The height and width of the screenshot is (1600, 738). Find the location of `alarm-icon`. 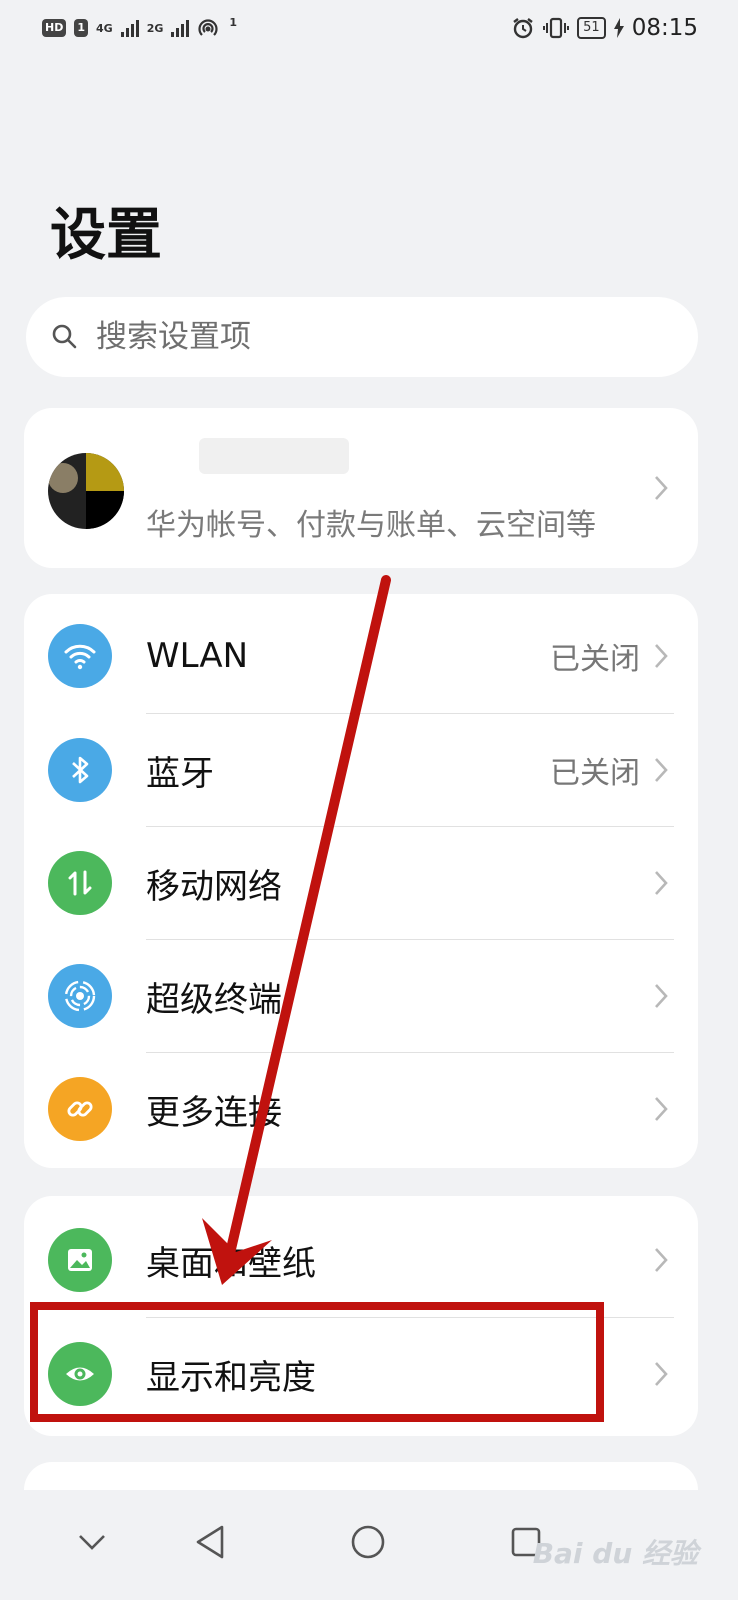

alarm-icon is located at coordinates (523, 28).